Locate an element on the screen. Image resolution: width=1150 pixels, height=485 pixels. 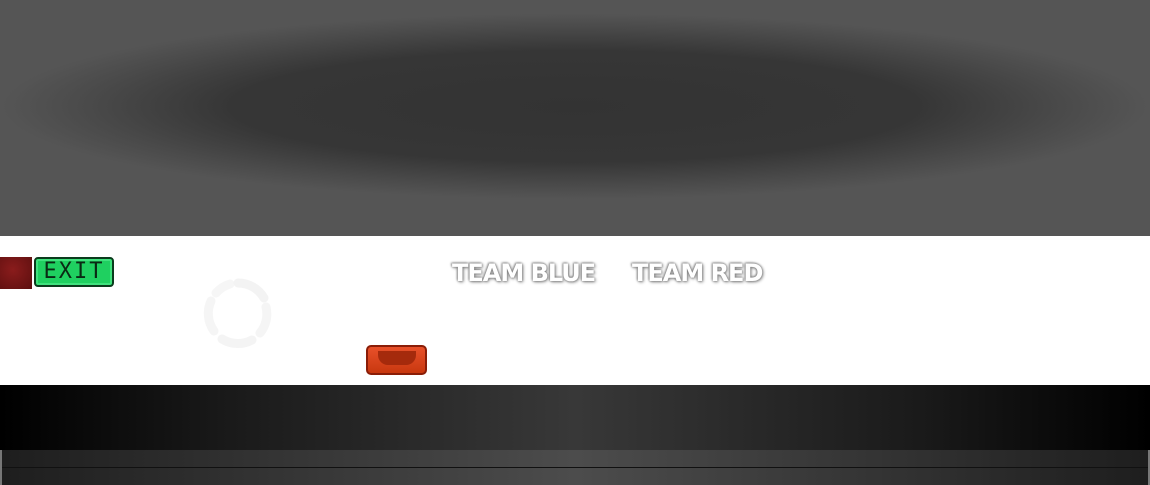
team-red-label: TEAM RED is located at coordinates (697, 273).